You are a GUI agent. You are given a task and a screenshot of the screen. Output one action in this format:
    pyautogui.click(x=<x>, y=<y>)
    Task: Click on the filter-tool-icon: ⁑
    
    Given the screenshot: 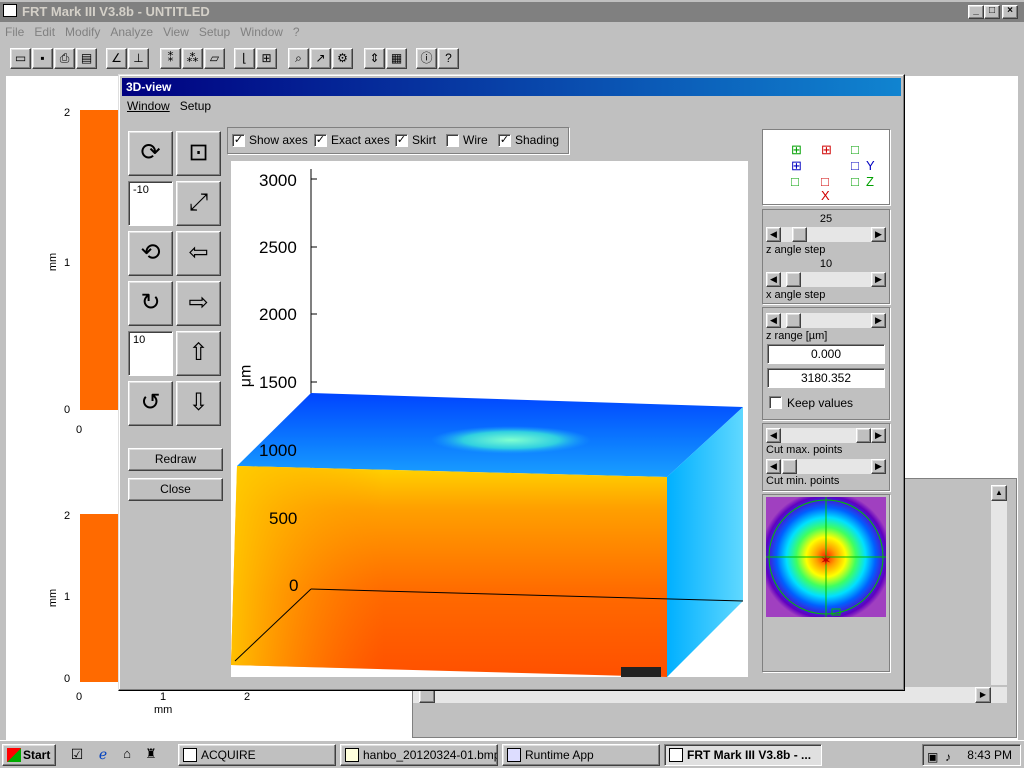 What is the action you would take?
    pyautogui.click(x=170, y=58)
    